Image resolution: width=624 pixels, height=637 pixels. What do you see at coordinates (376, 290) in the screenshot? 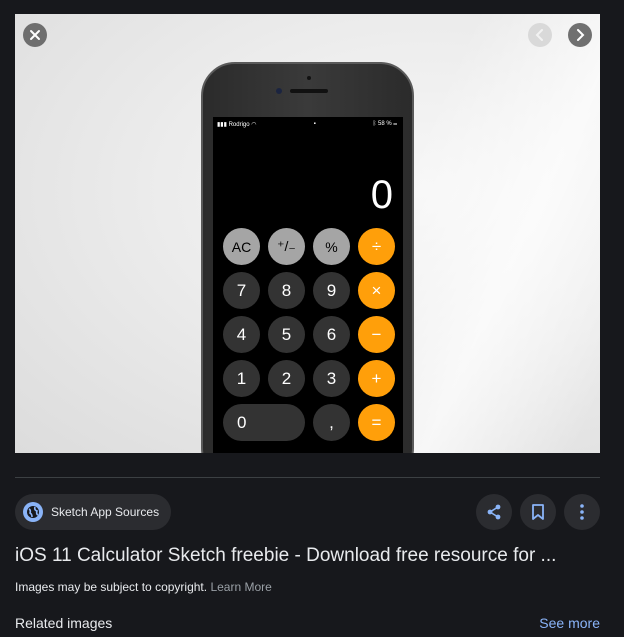
I see `calc-key: ×` at bounding box center [376, 290].